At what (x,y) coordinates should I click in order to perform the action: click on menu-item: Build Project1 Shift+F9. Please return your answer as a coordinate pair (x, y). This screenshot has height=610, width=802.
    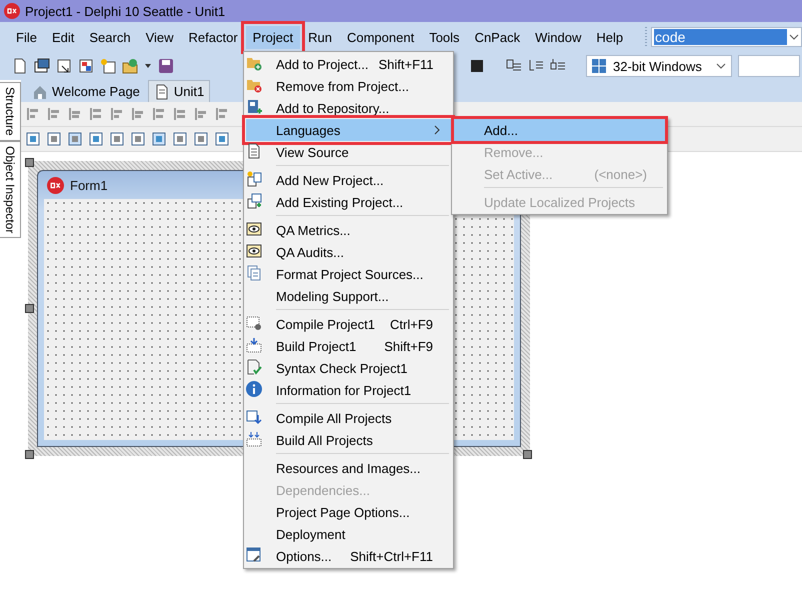
    Looking at the image, I should click on (348, 346).